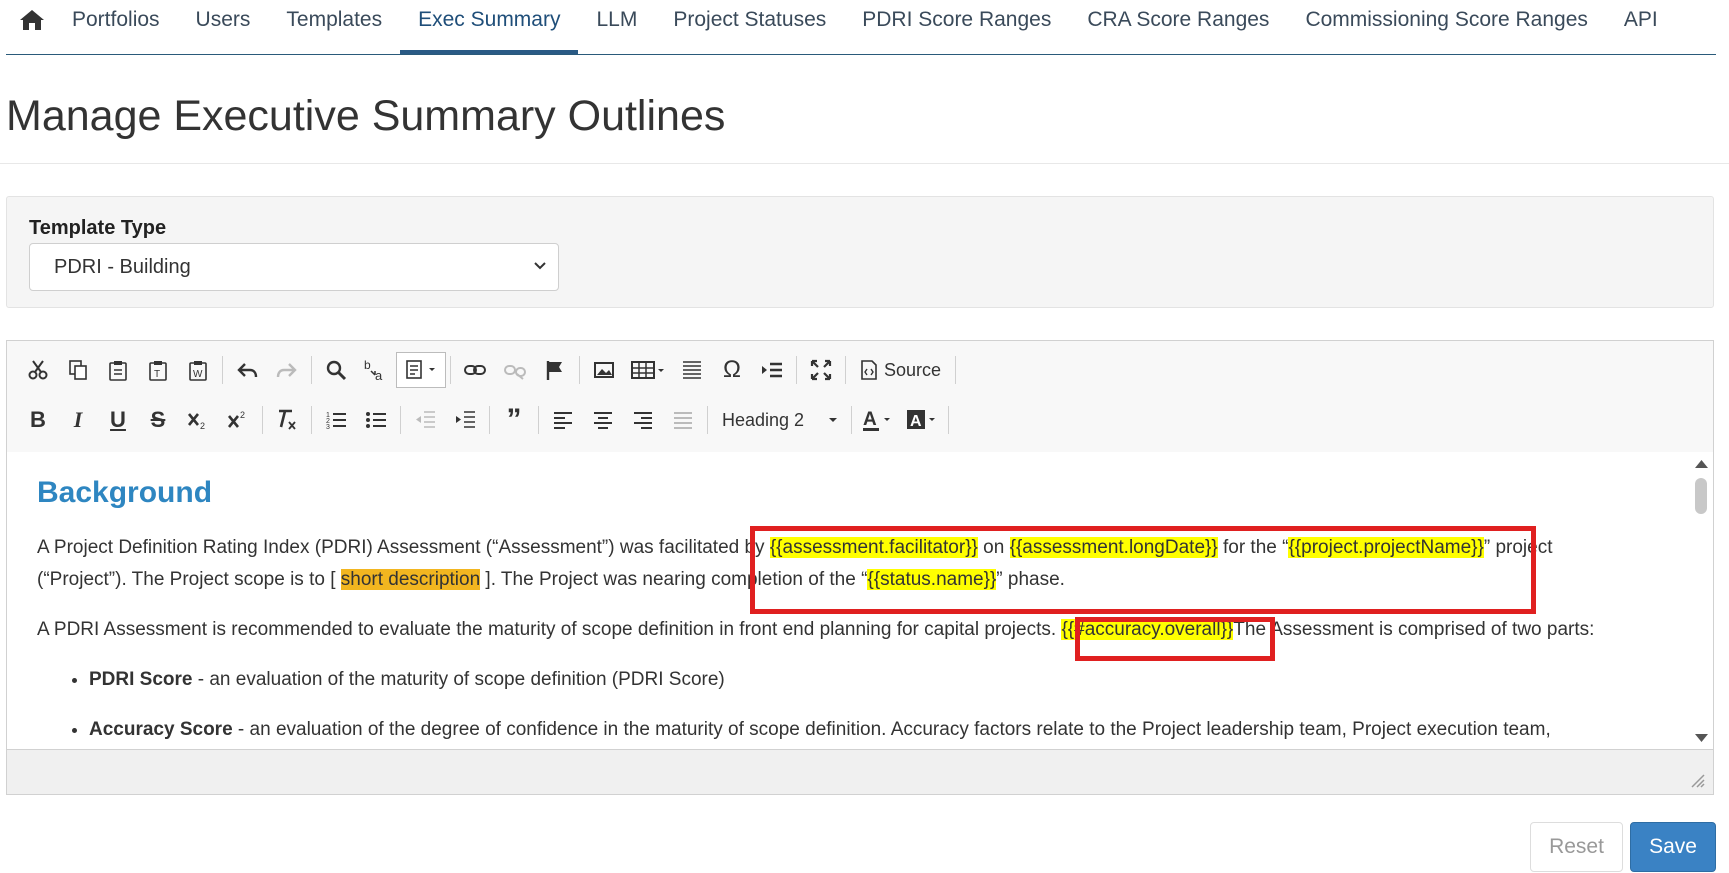  What do you see at coordinates (158, 370) in the screenshot?
I see `paste-text-icon: T` at bounding box center [158, 370].